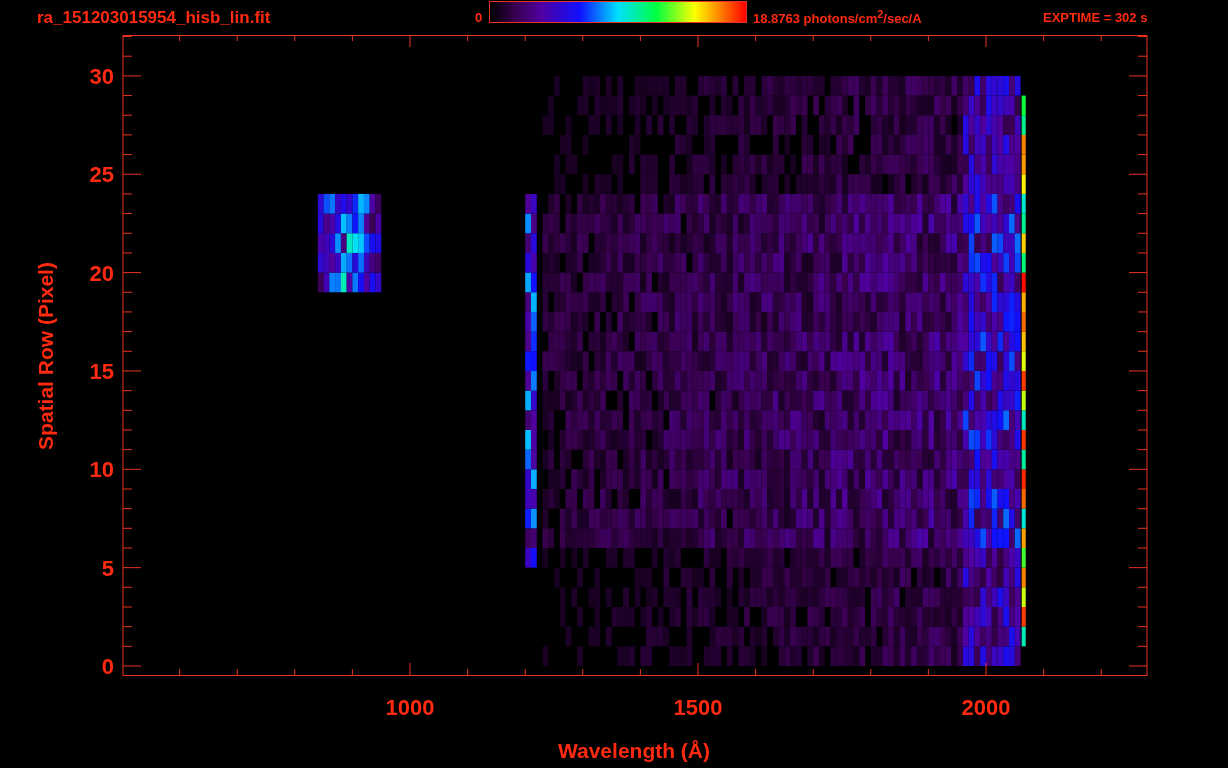 Image resolution: width=1228 pixels, height=768 pixels. Describe the element at coordinates (101, 371) in the screenshot. I see `y-tick-label: 15` at that location.